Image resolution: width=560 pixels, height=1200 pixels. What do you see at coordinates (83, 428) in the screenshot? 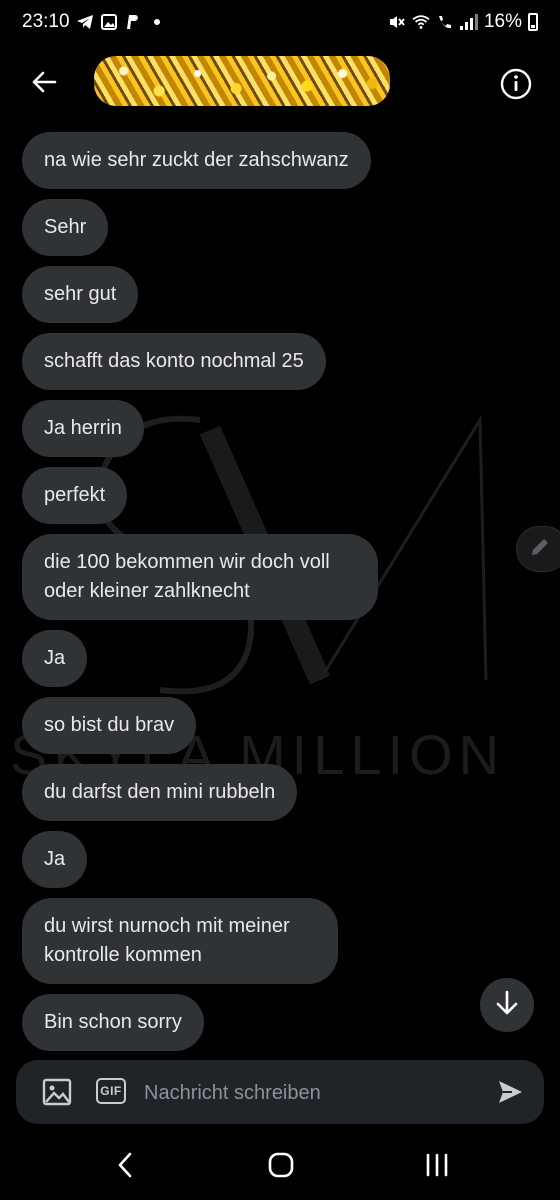
I see `message-bubble: Ja herrin` at bounding box center [83, 428].